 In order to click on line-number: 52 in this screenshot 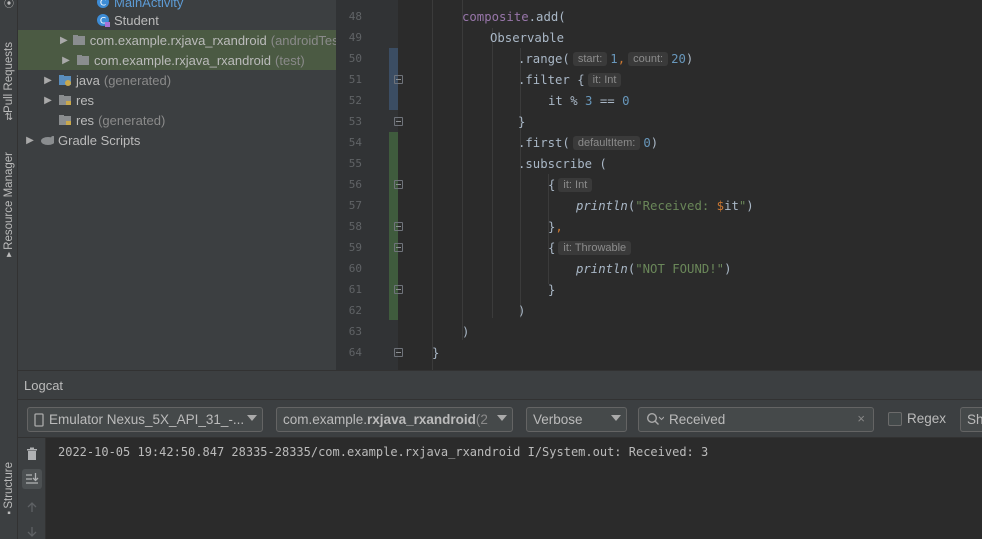, I will do `click(355, 100)`.